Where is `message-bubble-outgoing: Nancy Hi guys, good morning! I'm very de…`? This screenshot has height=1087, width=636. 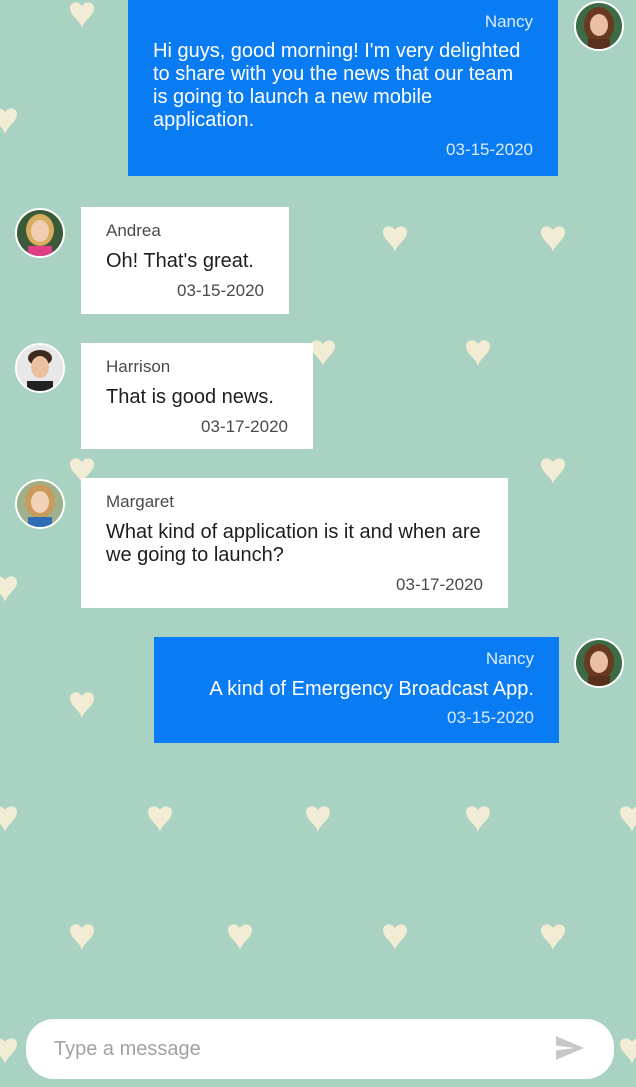 message-bubble-outgoing: Nancy Hi guys, good morning! I'm very de… is located at coordinates (343, 88).